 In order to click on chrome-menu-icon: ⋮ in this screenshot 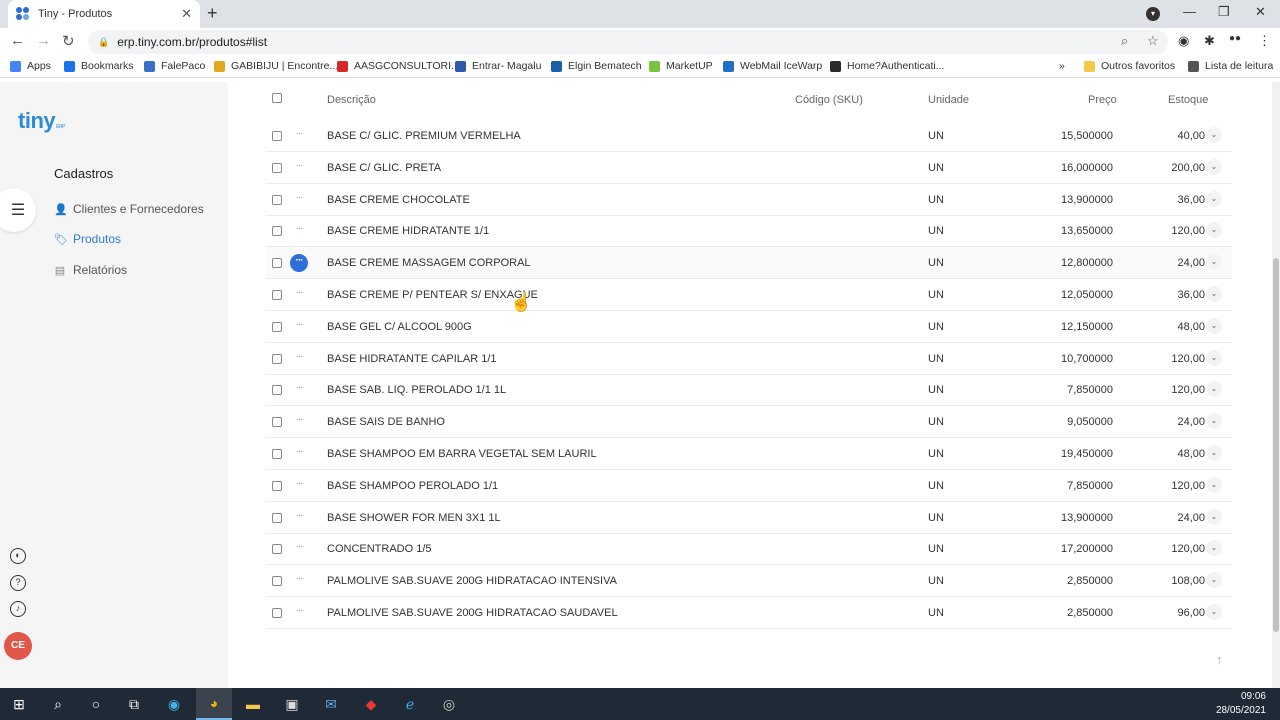, I will do `click(1264, 41)`.